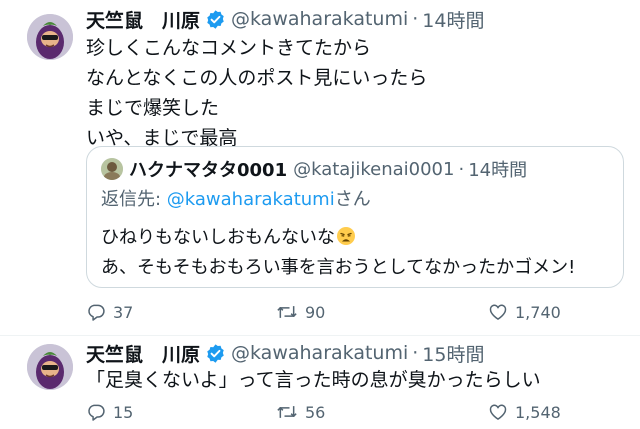  What do you see at coordinates (453, 19) in the screenshot?
I see `timestamp: 14時間` at bounding box center [453, 19].